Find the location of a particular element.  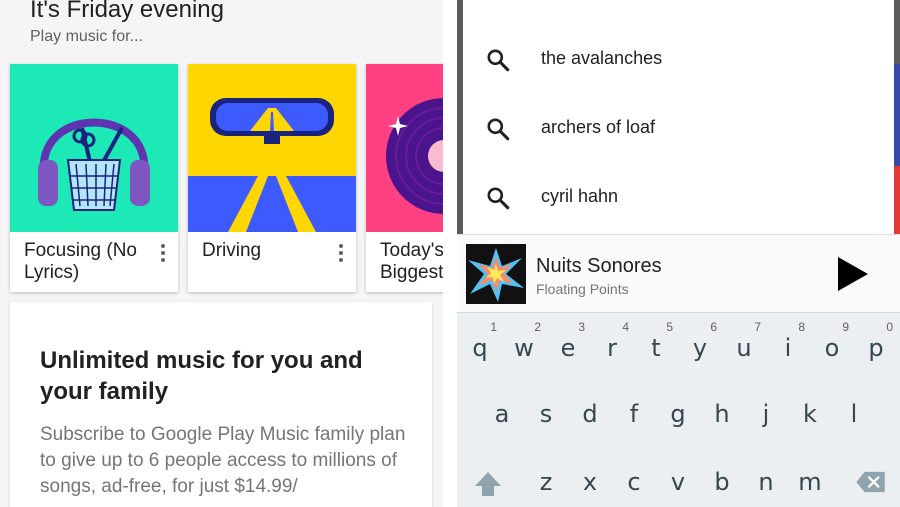

key-z: z is located at coordinates (546, 475).